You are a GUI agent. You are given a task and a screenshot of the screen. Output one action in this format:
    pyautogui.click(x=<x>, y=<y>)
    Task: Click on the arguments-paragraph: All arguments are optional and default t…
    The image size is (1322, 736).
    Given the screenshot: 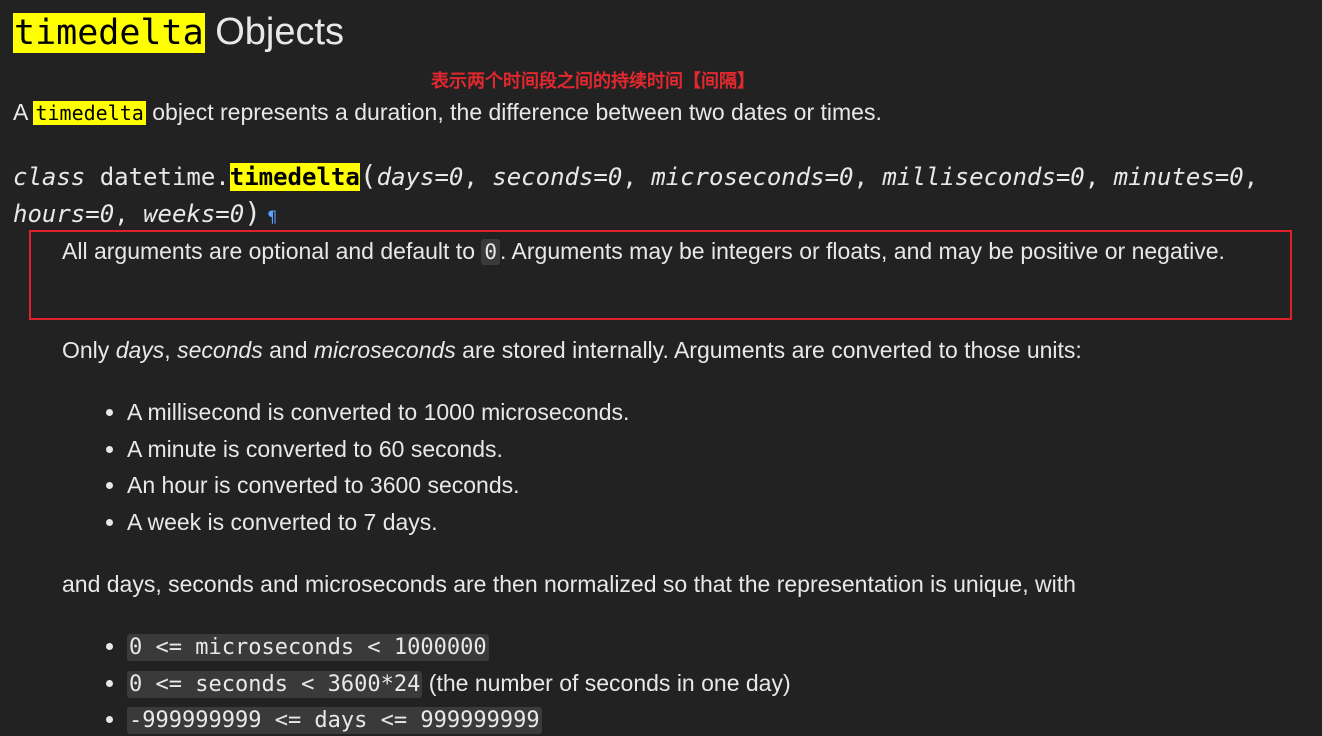 What is the action you would take?
    pyautogui.click(x=672, y=252)
    